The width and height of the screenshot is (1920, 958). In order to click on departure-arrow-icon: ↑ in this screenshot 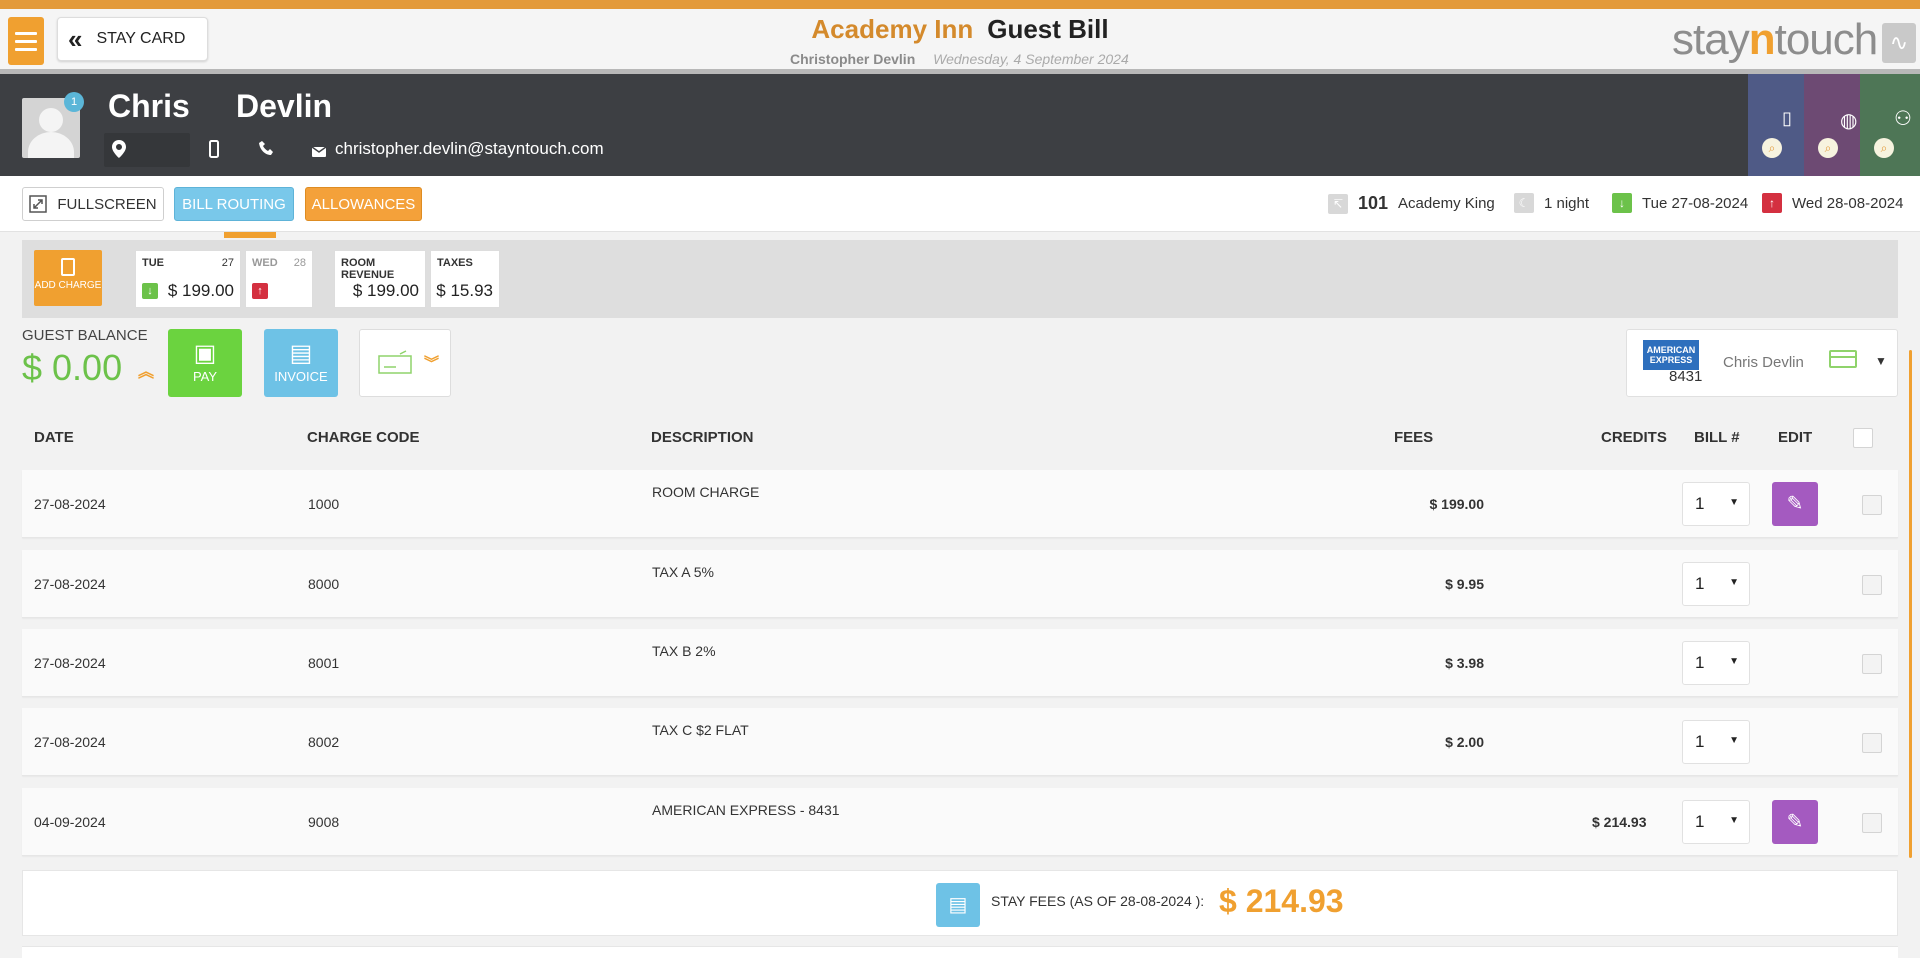, I will do `click(1772, 203)`.